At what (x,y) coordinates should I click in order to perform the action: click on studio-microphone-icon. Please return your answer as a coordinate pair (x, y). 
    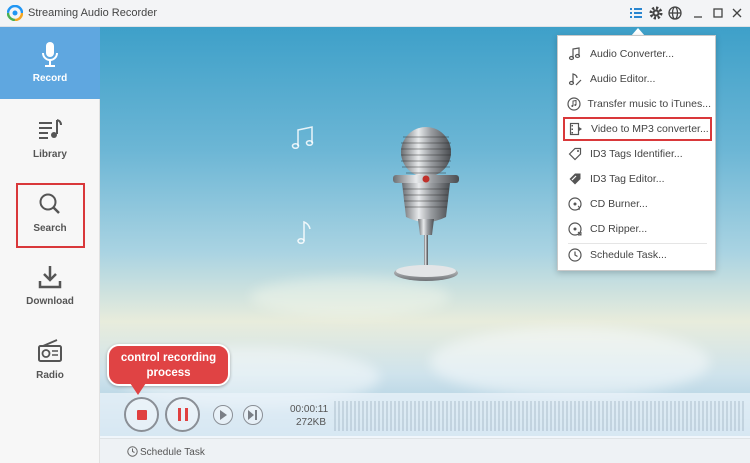
    Looking at the image, I should click on (430, 206).